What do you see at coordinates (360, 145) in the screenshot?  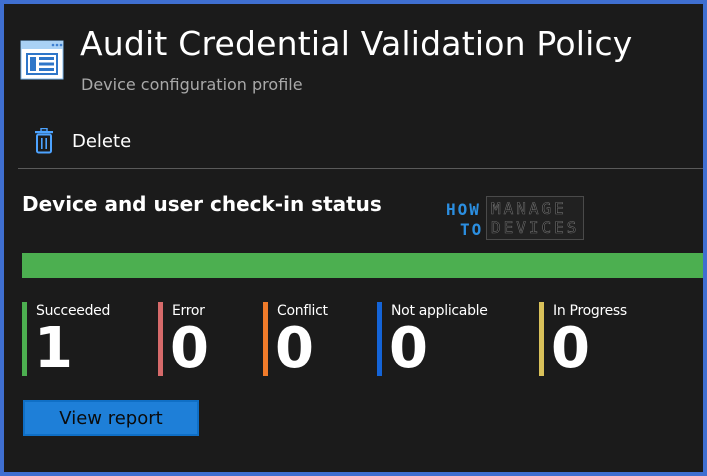 I see `command-bar: Delete` at bounding box center [360, 145].